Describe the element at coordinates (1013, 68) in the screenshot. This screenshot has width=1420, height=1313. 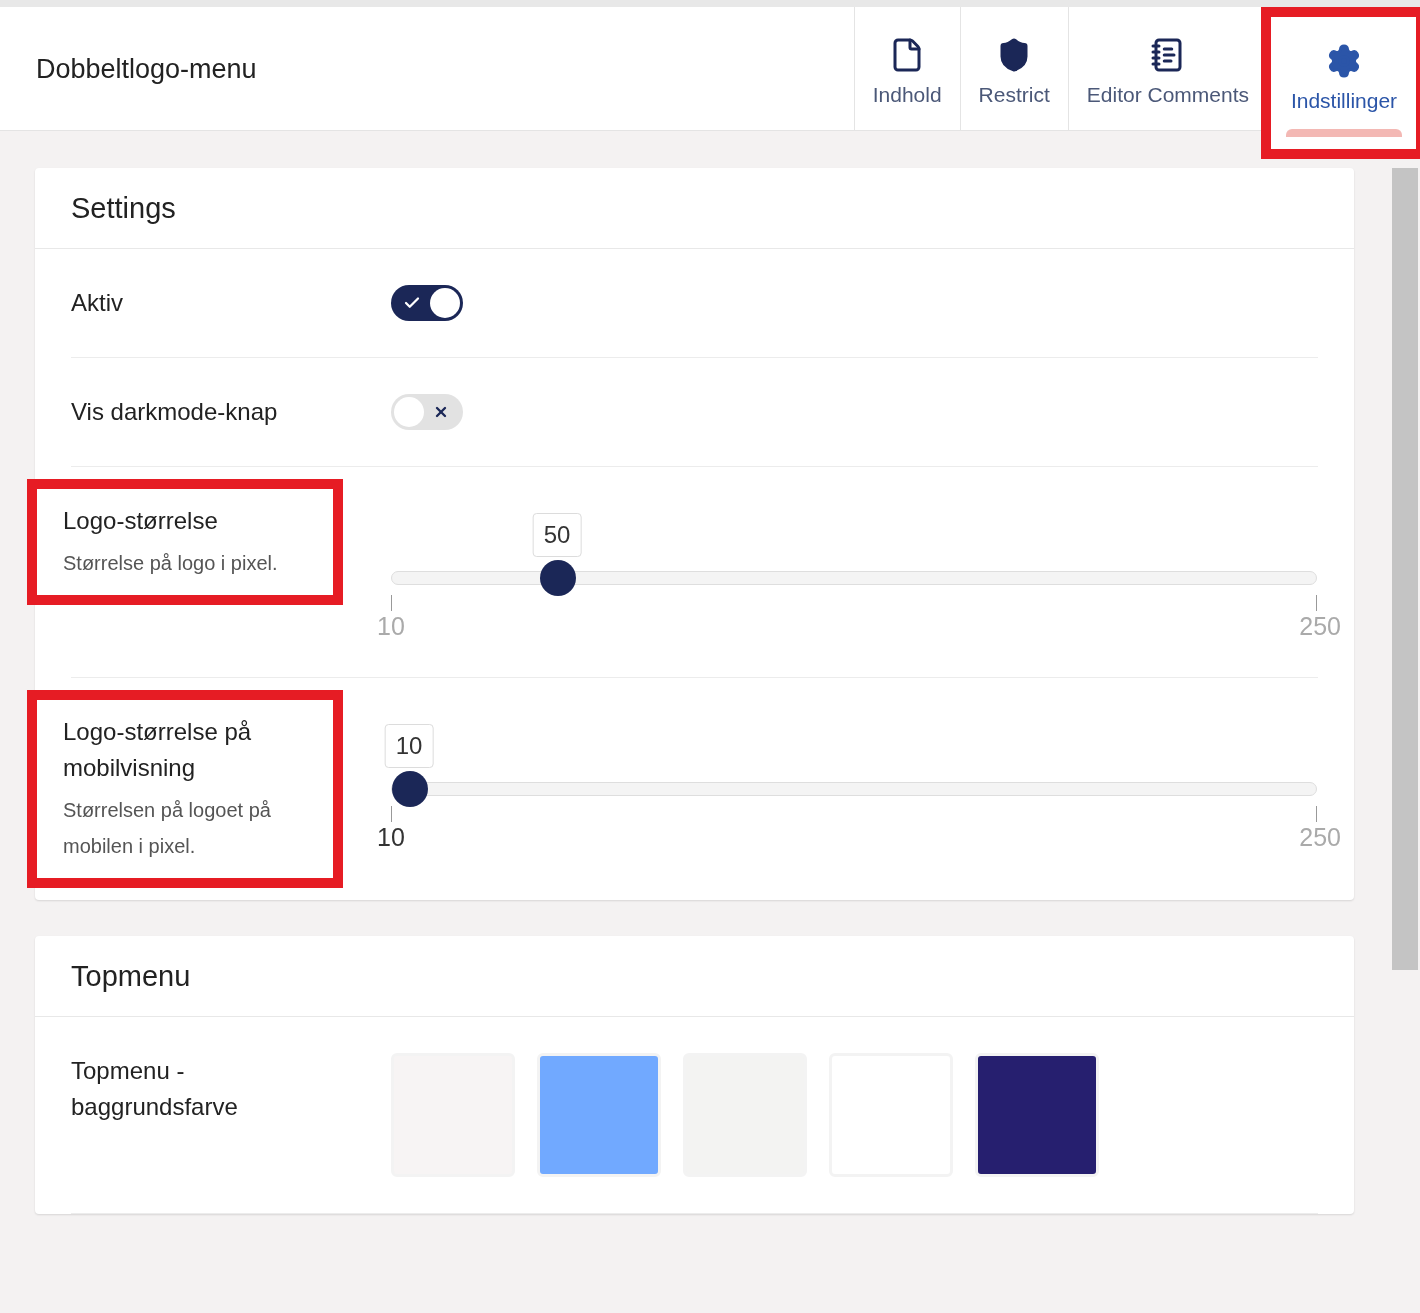
I see `tab: Restrict` at that location.